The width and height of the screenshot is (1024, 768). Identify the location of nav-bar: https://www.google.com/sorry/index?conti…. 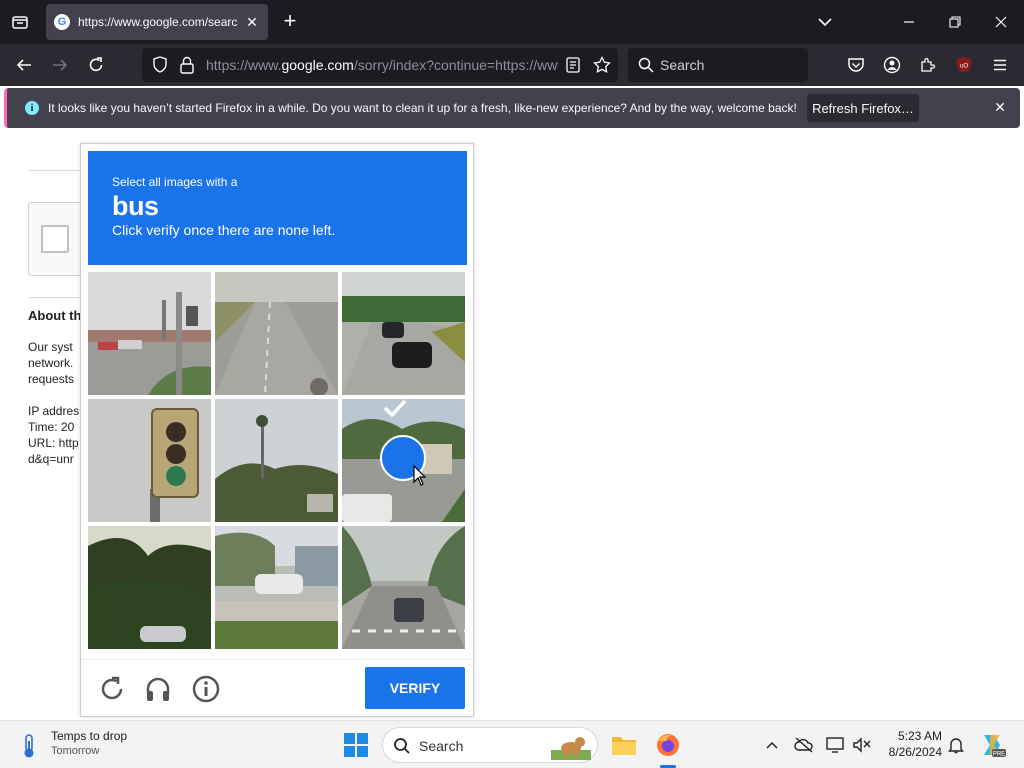
(512, 65).